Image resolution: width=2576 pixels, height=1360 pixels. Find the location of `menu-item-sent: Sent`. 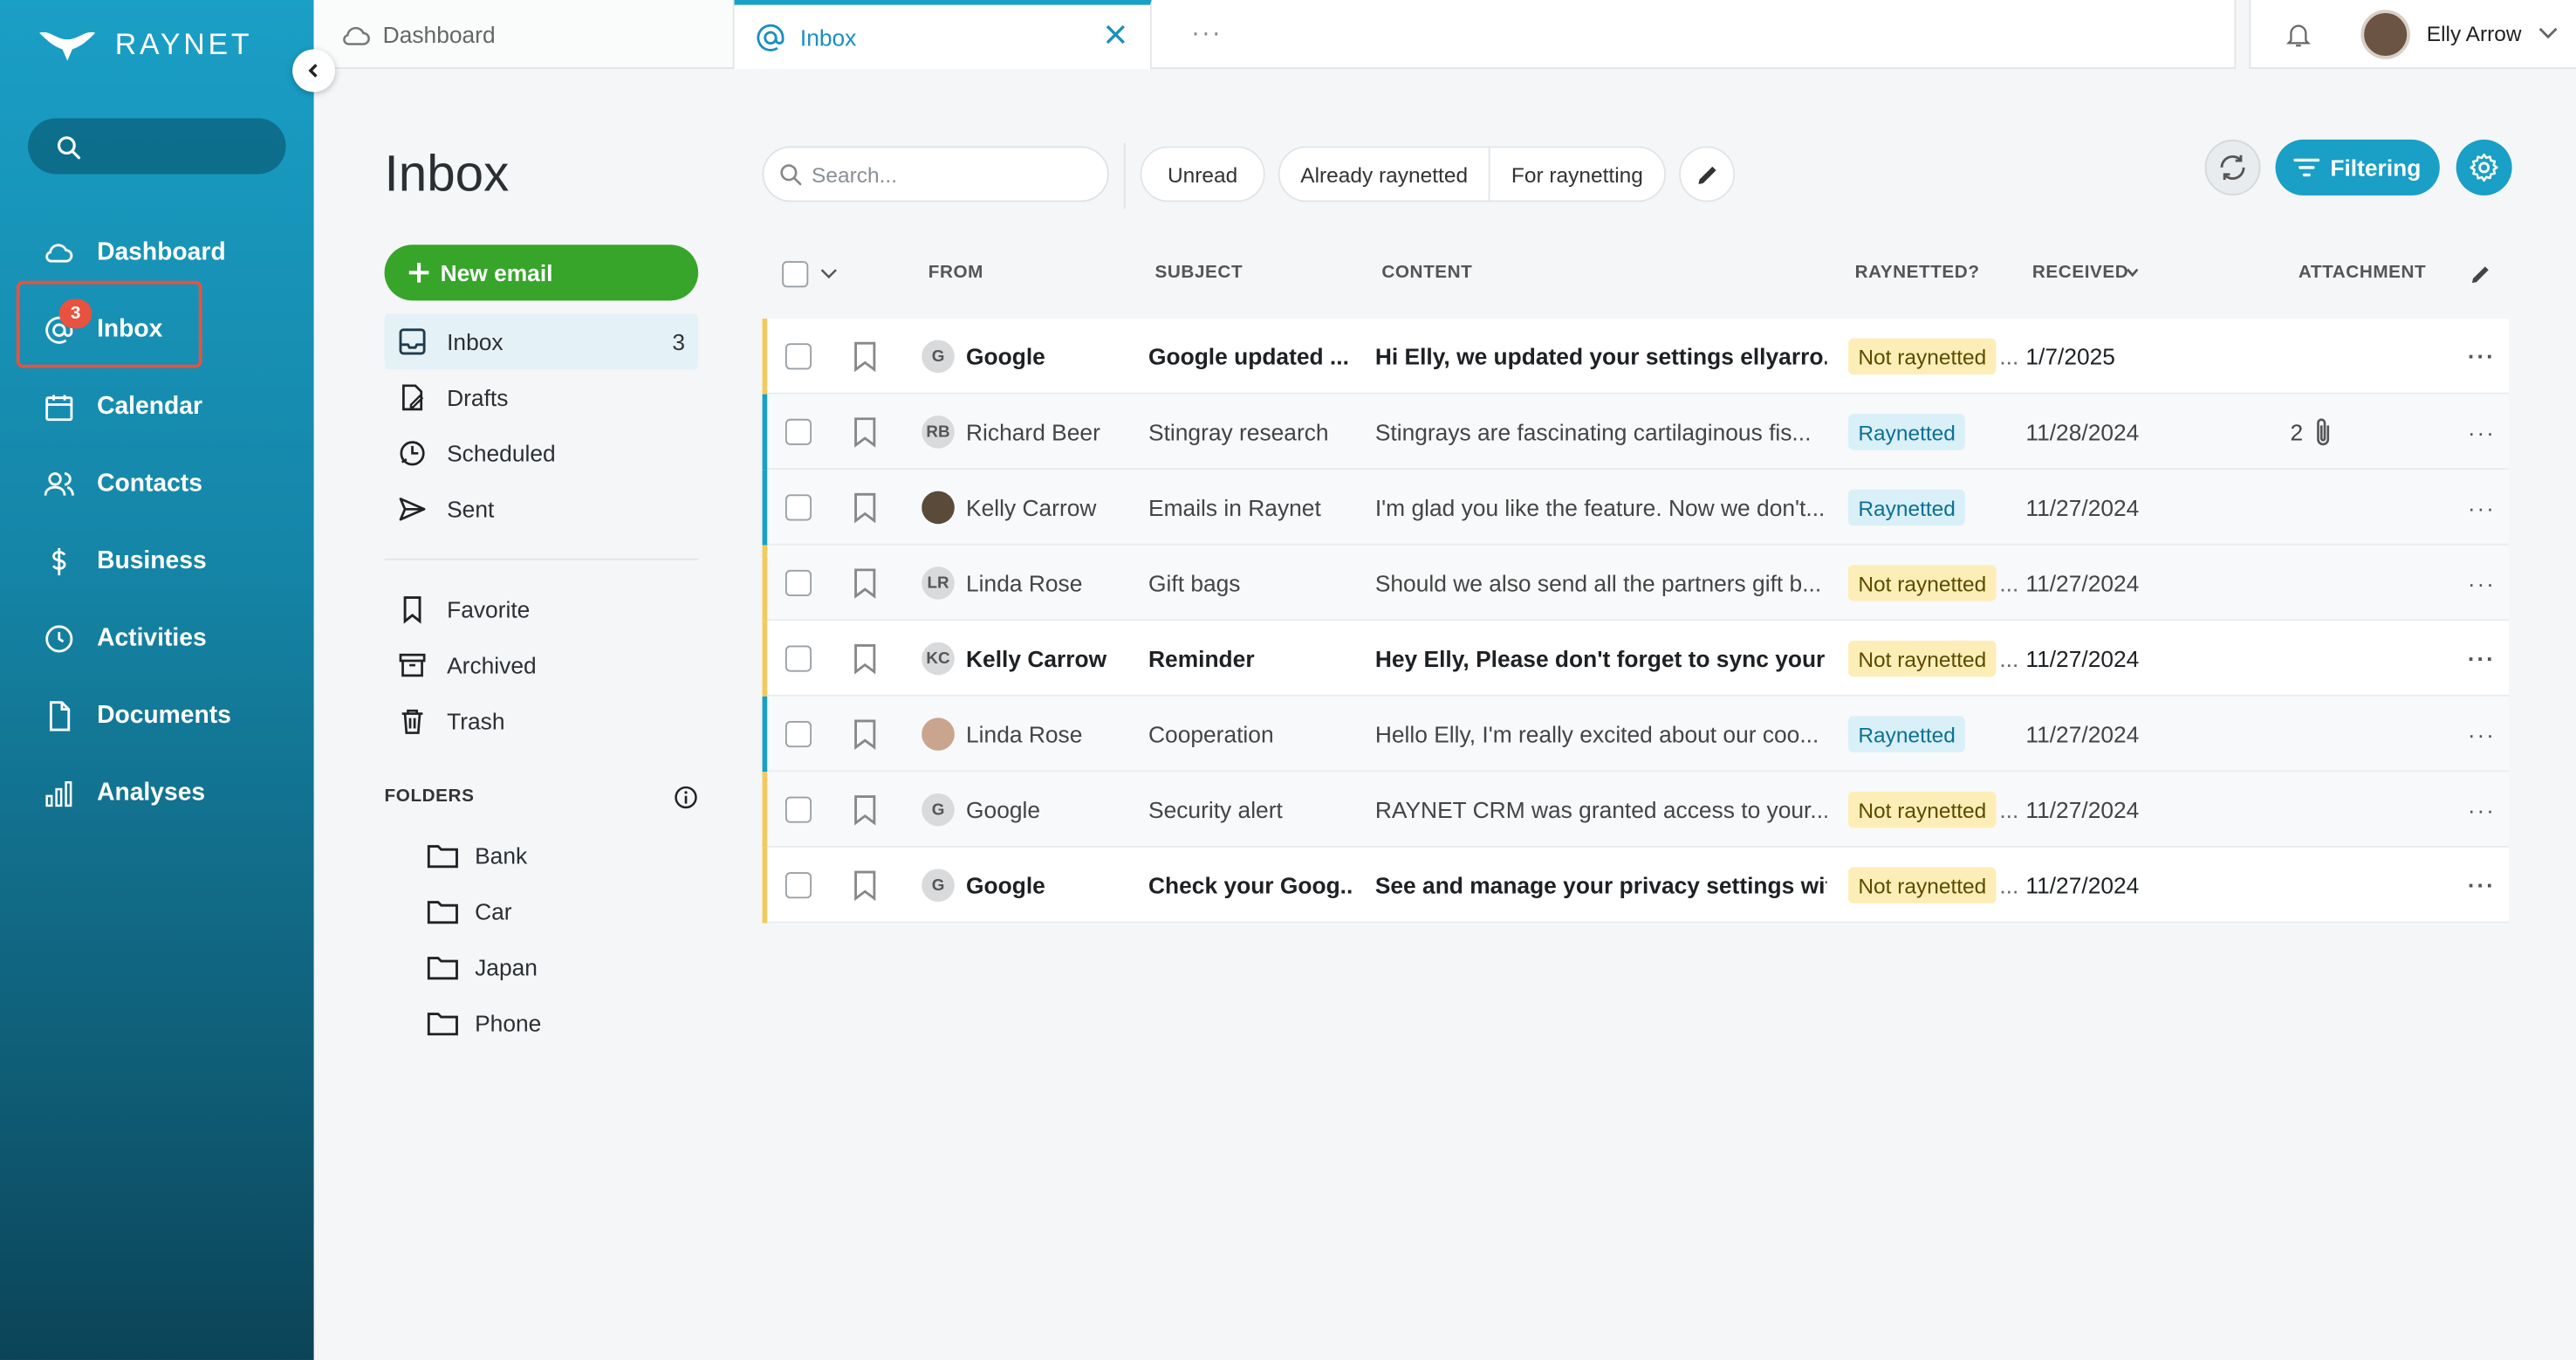

menu-item-sent: Sent is located at coordinates (542, 509).